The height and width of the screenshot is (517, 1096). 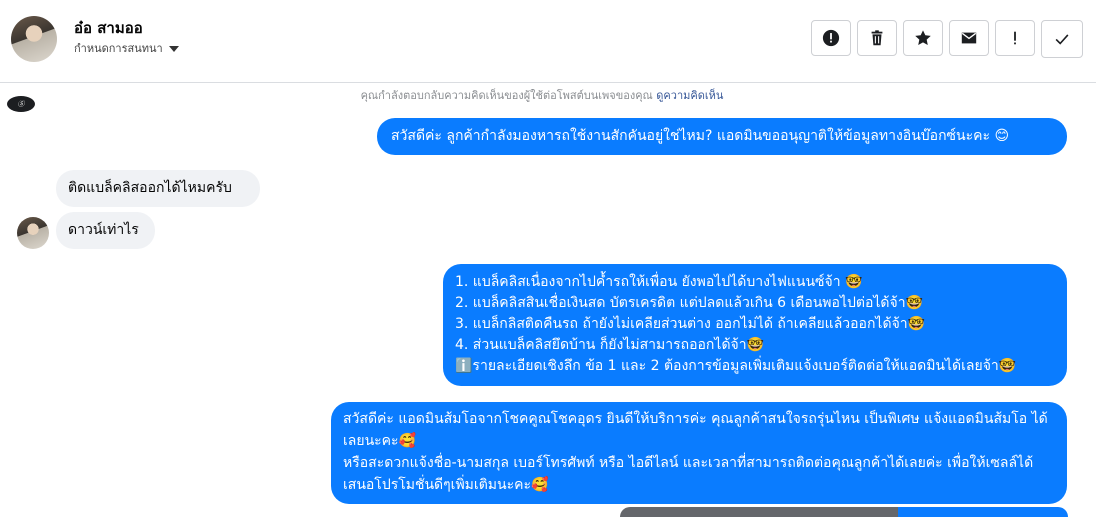 What do you see at coordinates (118, 48) in the screenshot?
I see `conversation-status-label: กำหนดการสนทนา` at bounding box center [118, 48].